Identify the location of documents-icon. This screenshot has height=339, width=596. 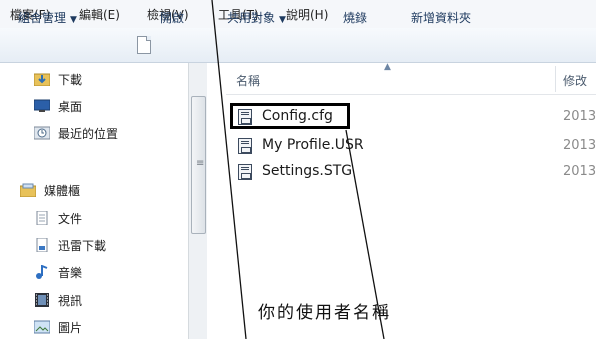
(42, 218).